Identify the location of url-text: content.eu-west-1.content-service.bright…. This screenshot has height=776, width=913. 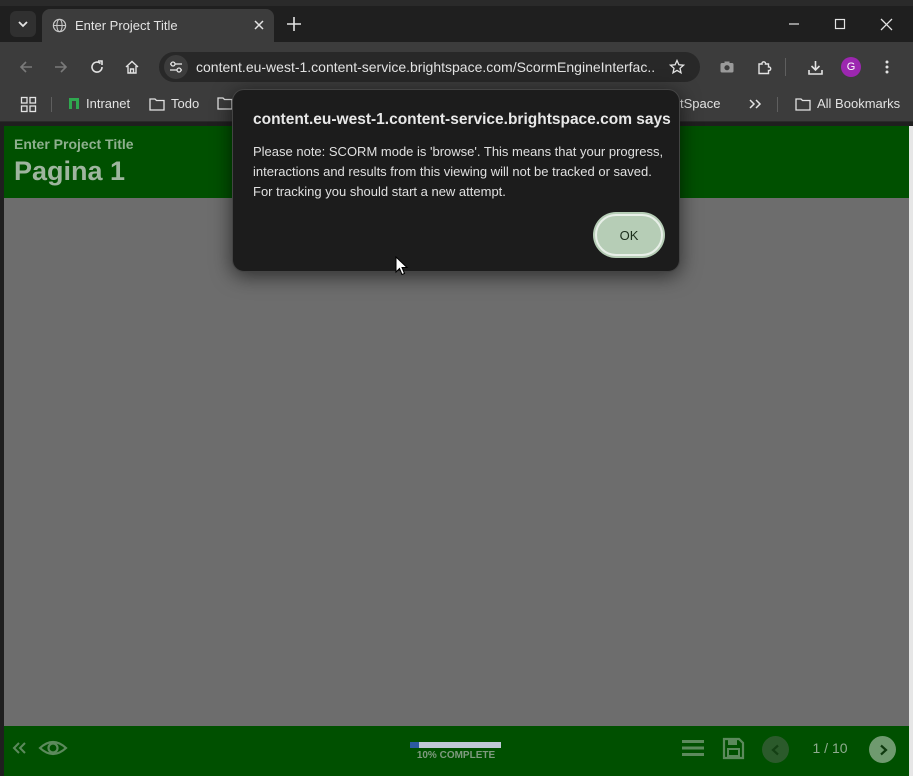
(426, 68).